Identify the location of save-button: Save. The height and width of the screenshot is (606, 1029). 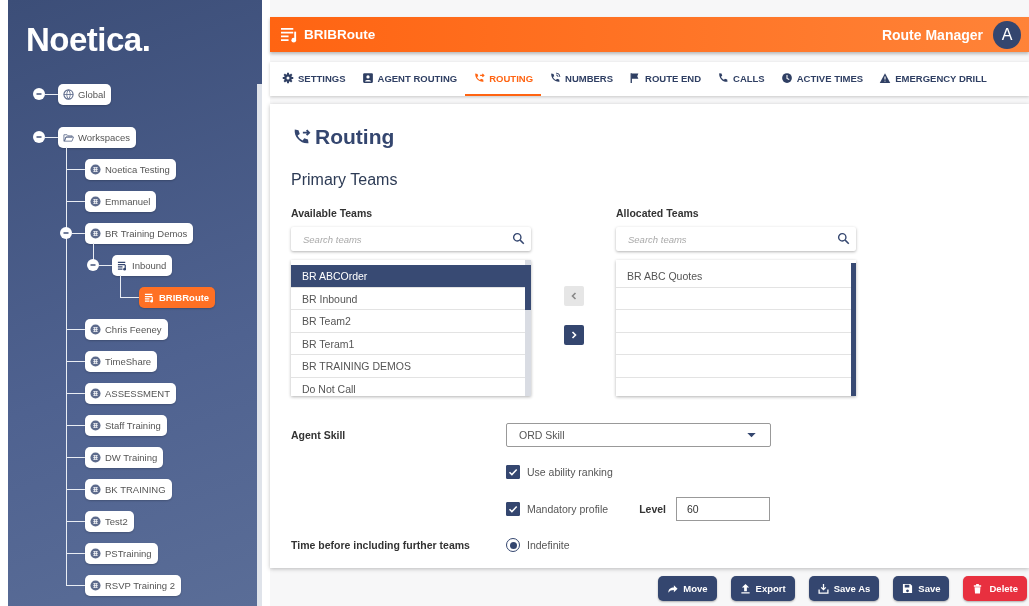
(921, 588).